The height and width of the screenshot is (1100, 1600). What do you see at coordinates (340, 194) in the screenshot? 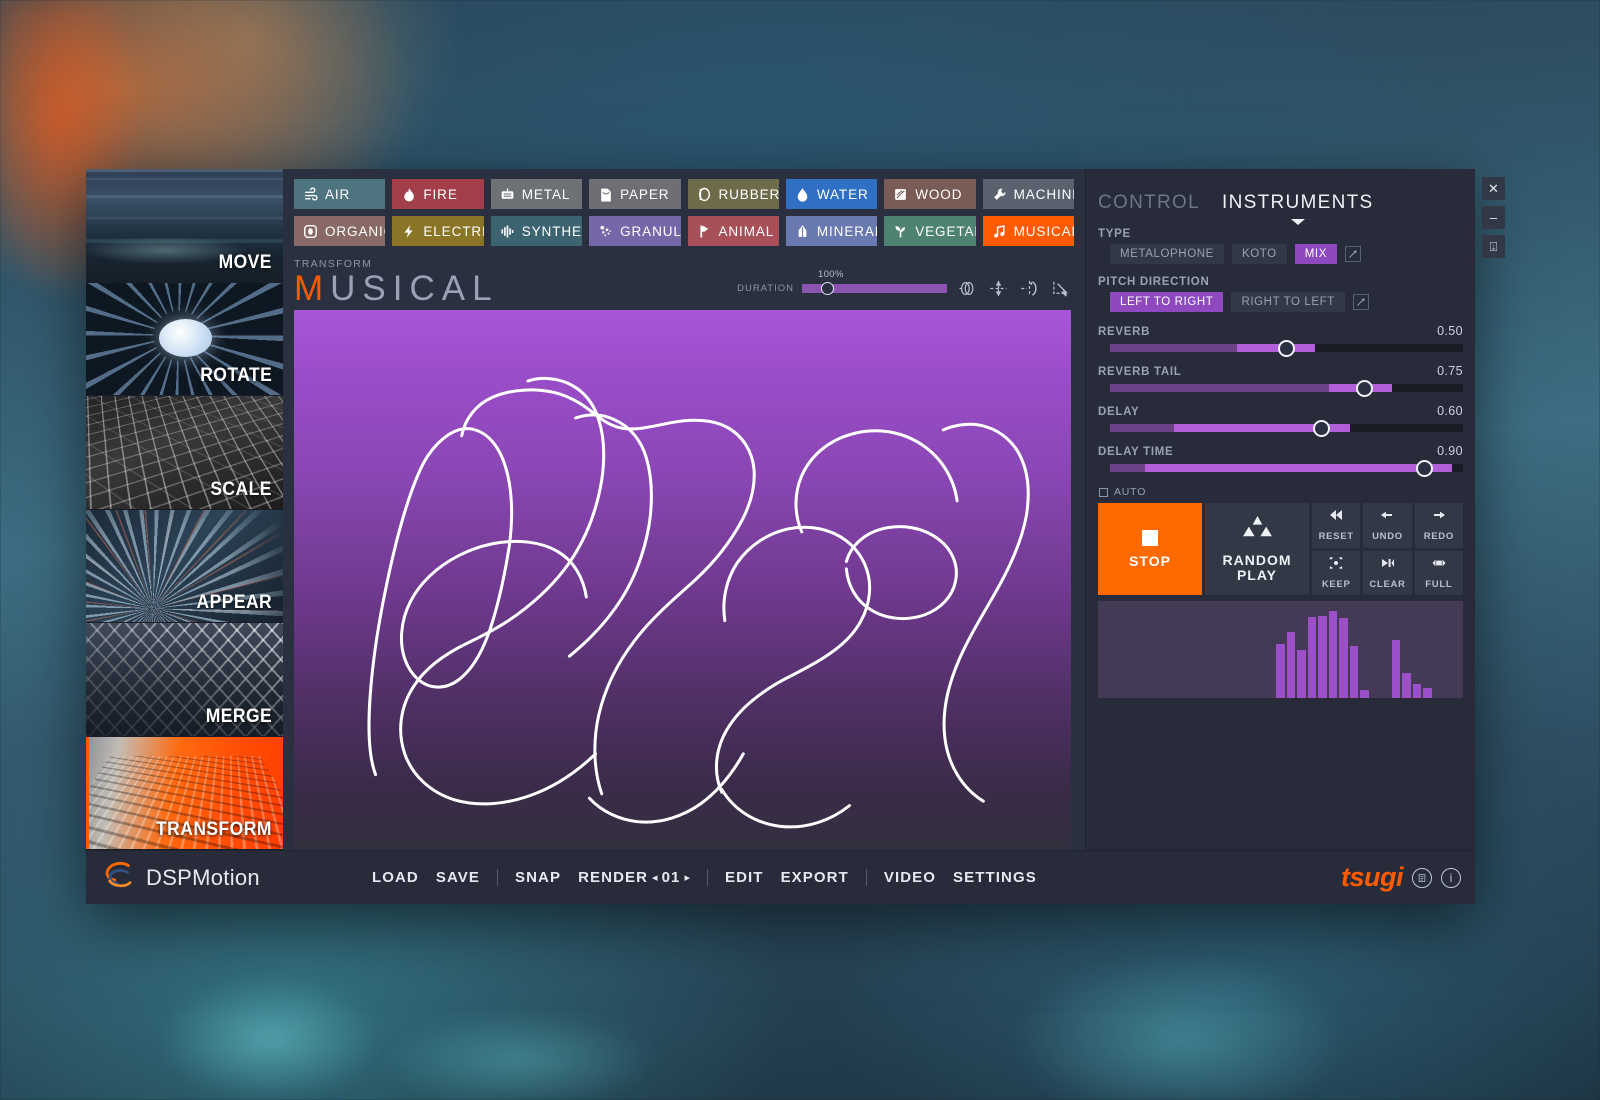
I see `category-air: AIR` at bounding box center [340, 194].